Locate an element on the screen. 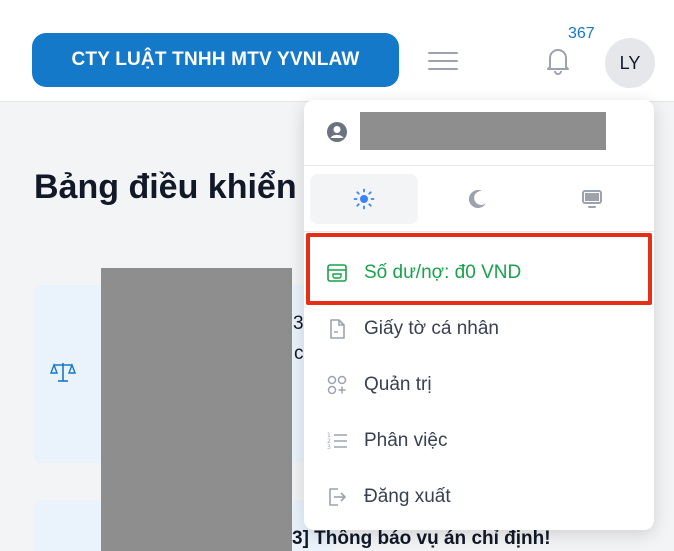  menu-item-personal-documents: Giấy tờ cá nhân is located at coordinates (479, 329).